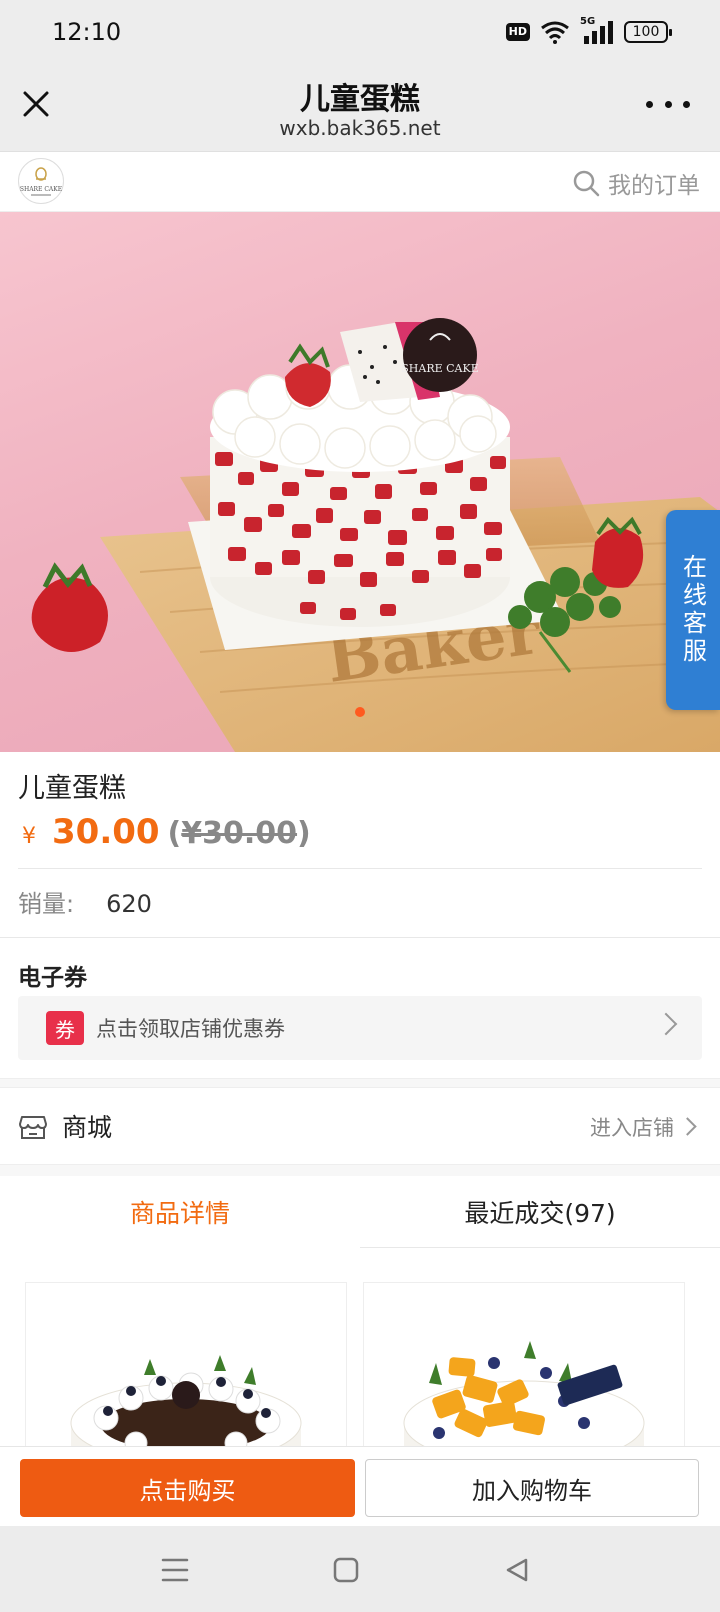 This screenshot has width=720, height=1612. I want to click on battery-icon: 100, so click(648, 32).